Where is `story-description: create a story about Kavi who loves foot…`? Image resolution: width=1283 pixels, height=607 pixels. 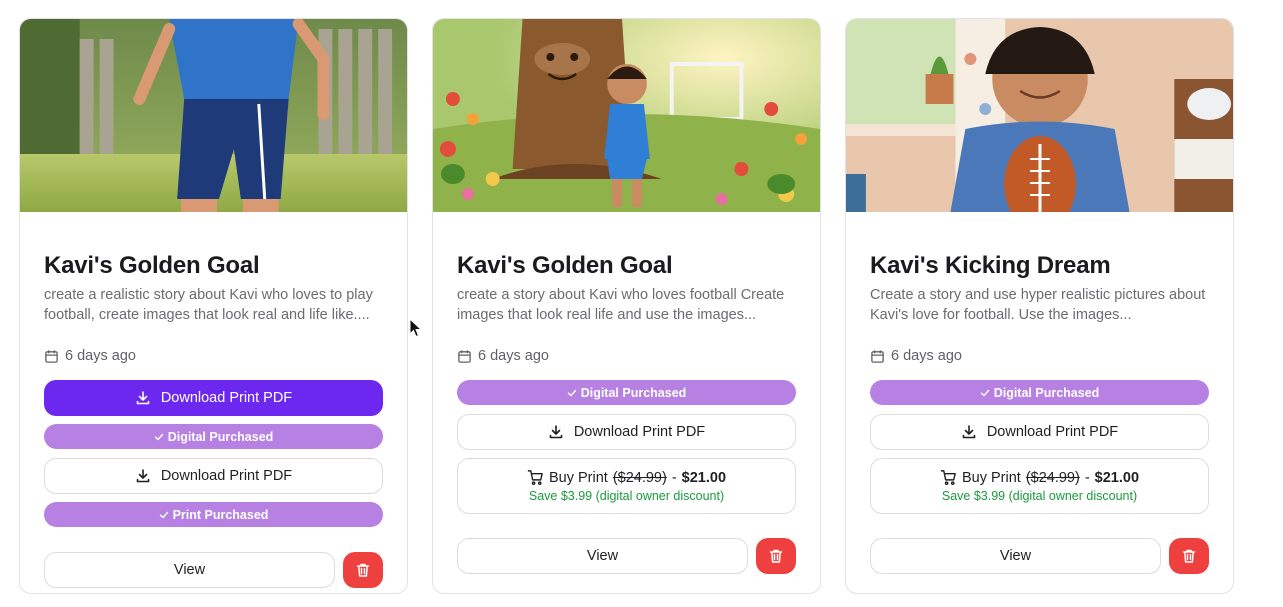 story-description: create a story about Kavi who loves foot… is located at coordinates (621, 305).